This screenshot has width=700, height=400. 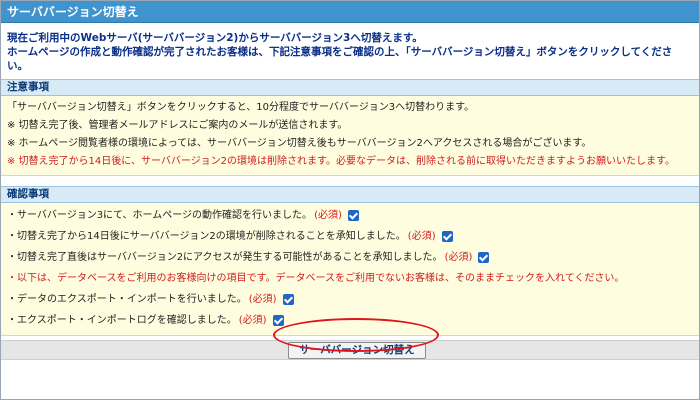 What do you see at coordinates (350, 194) in the screenshot?
I see `checks-heading: 確認事項` at bounding box center [350, 194].